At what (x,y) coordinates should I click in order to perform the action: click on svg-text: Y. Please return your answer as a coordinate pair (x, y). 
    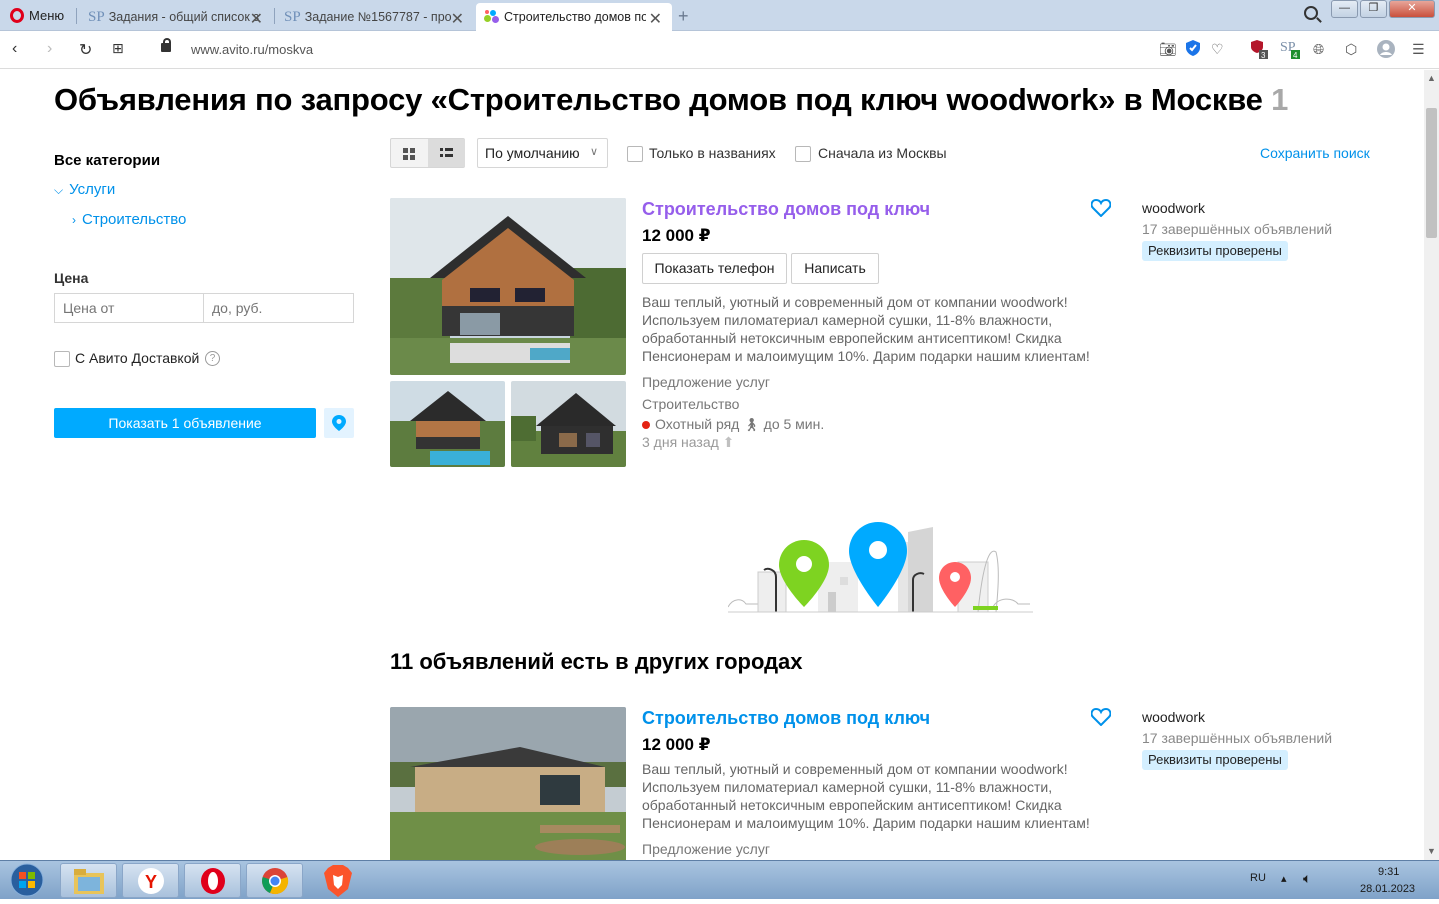
    Looking at the image, I should click on (151, 882).